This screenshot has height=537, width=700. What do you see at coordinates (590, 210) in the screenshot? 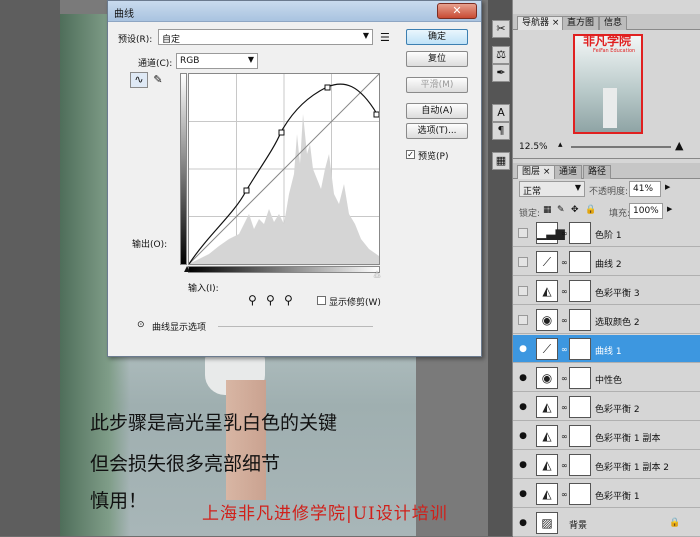
I see `lock-all-icon: 🔒` at bounding box center [590, 210].